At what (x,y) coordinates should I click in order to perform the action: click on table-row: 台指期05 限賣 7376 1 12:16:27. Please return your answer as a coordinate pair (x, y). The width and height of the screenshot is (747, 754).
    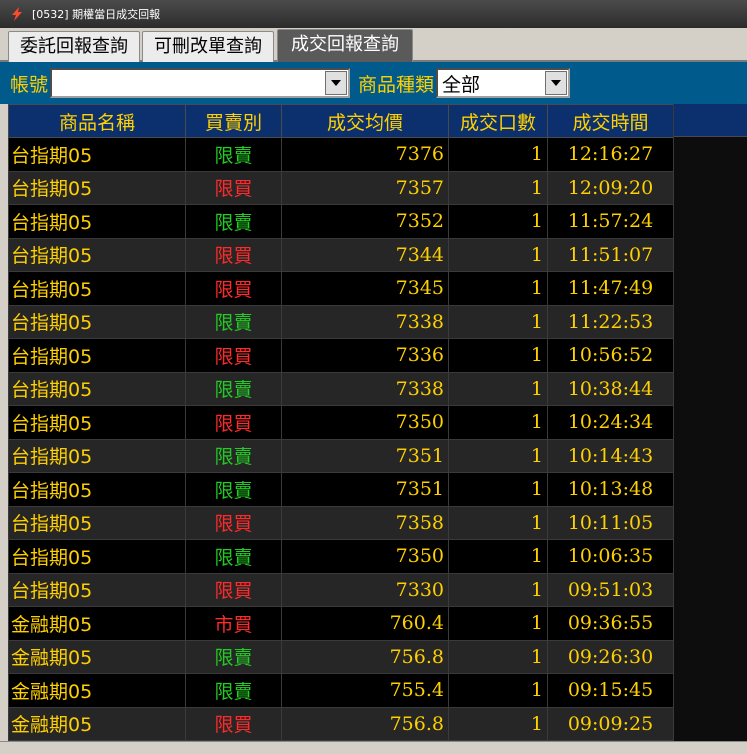
    Looking at the image, I should click on (341, 154).